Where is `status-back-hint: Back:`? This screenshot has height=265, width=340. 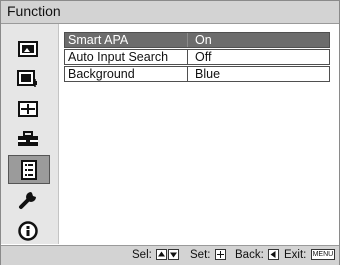 status-back-hint: Back: is located at coordinates (257, 255).